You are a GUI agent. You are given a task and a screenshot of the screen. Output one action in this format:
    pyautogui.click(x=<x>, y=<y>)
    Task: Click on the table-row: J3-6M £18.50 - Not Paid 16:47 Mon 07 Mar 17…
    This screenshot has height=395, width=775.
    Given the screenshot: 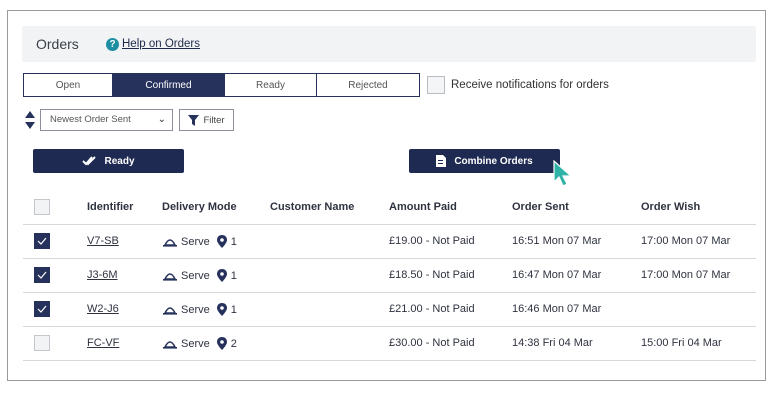 What is the action you would take?
    pyautogui.click(x=389, y=276)
    